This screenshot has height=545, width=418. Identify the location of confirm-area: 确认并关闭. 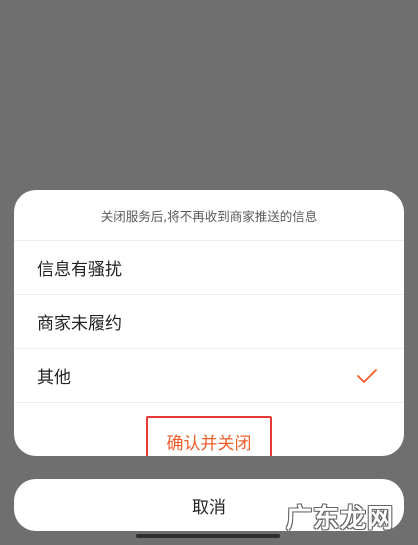
(209, 429).